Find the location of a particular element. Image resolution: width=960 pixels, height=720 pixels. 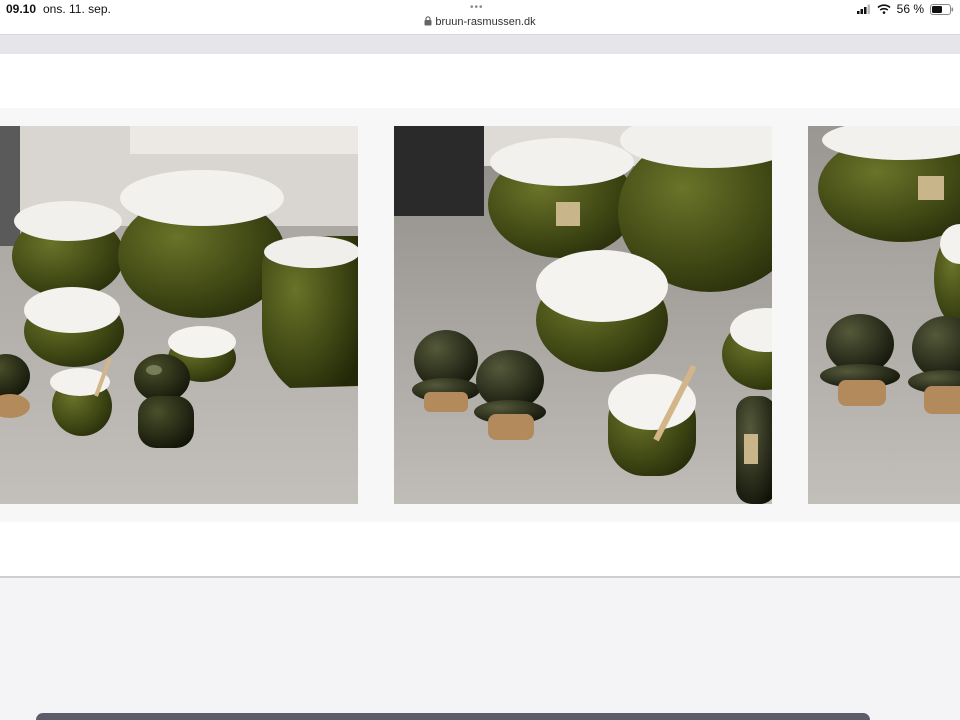

battery-icon is located at coordinates (942, 9).